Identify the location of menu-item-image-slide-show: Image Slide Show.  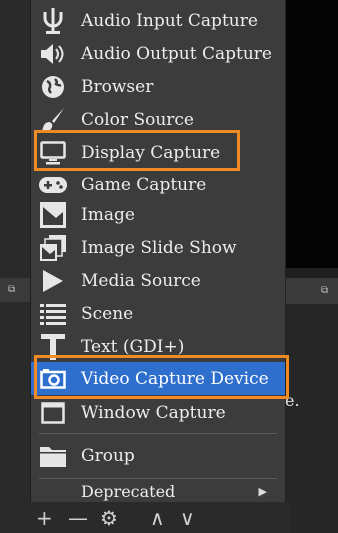
(158, 247).